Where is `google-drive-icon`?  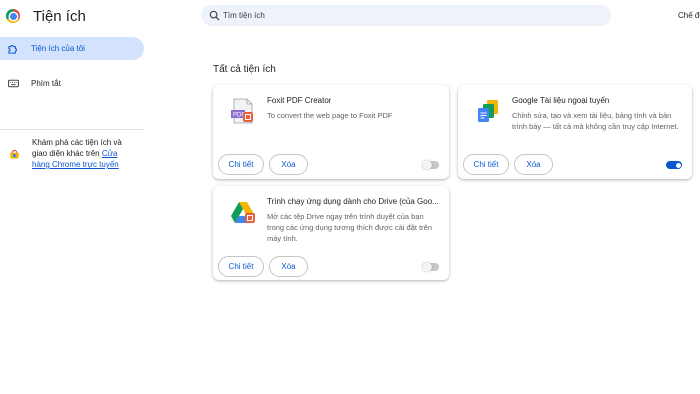
google-drive-icon is located at coordinates (243, 212).